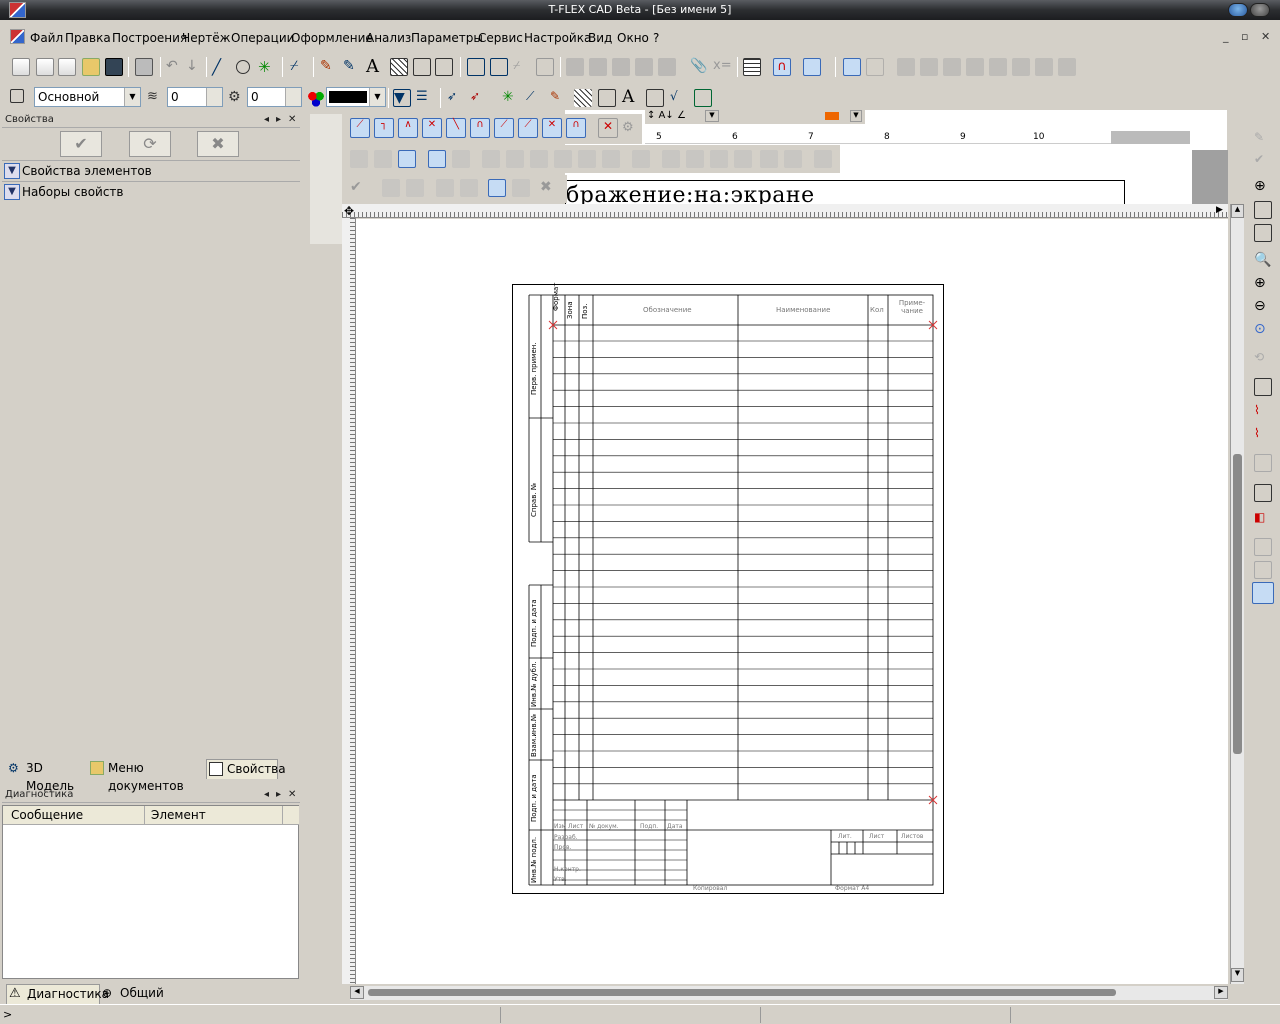  Describe the element at coordinates (1238, 10) in the screenshot. I see `minimize-button` at that location.